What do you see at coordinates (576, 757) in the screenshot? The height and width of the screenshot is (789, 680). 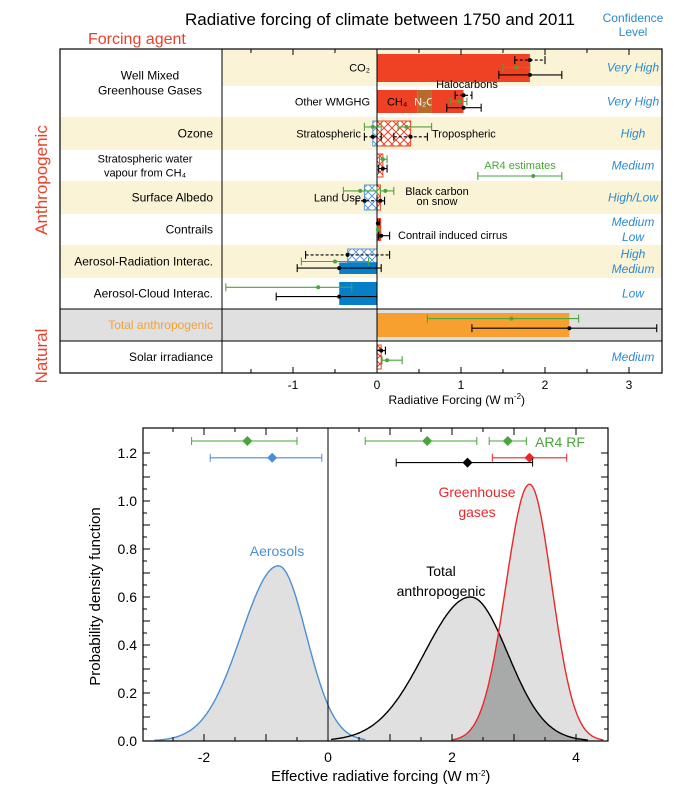 I see `x-tick-label: 4` at bounding box center [576, 757].